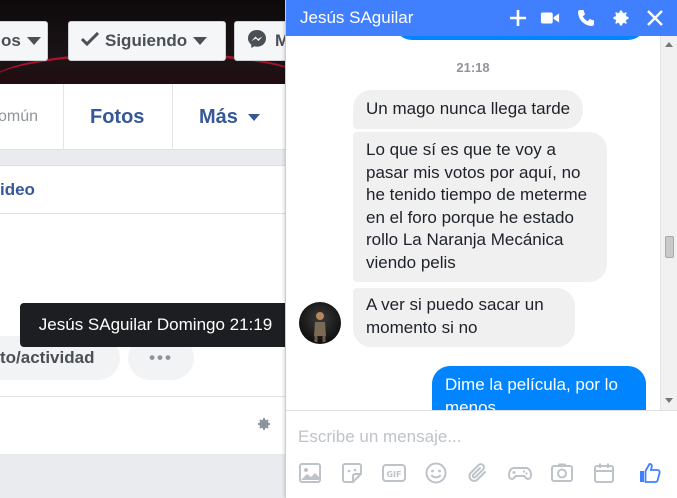 The width and height of the screenshot is (677, 498). Describe the element at coordinates (604, 473) in the screenshot. I see `calendar-icon` at that location.